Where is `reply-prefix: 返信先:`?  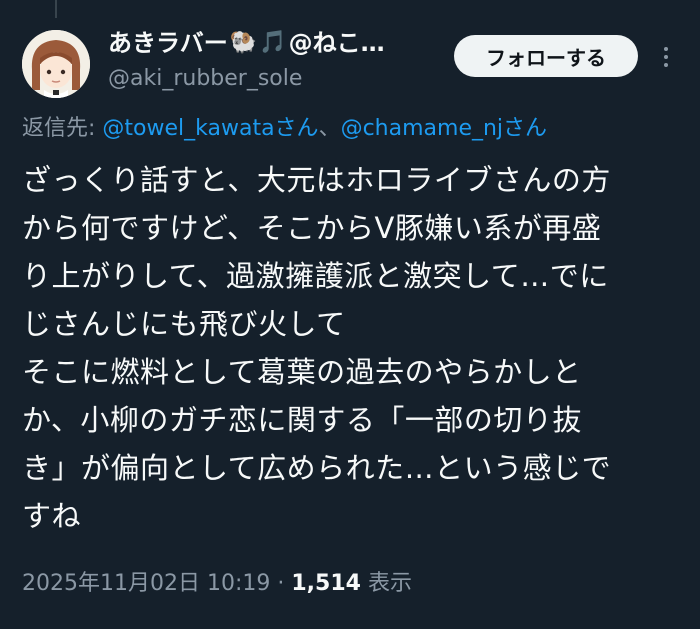
reply-prefix: 返信先: is located at coordinates (62, 128).